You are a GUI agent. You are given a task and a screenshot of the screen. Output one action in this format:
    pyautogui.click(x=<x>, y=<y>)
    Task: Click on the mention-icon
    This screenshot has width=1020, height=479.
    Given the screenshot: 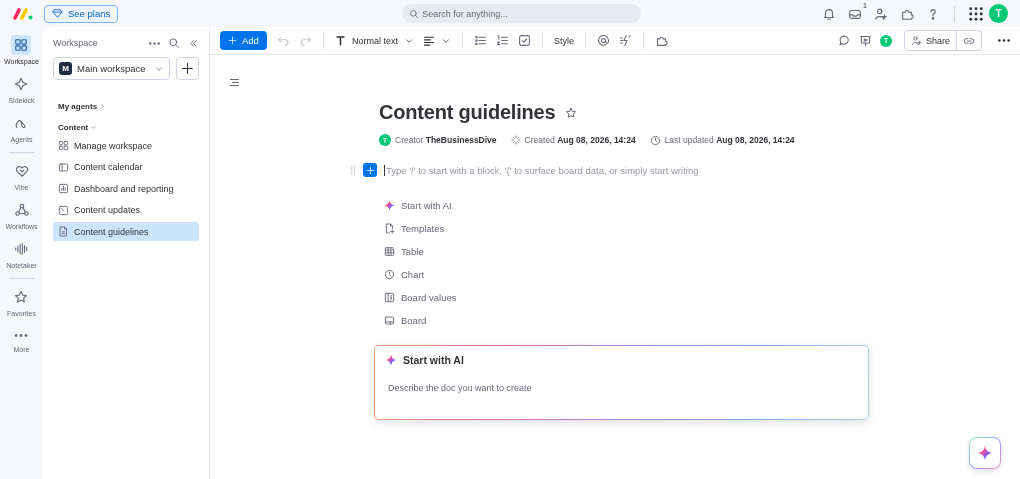 What is the action you would take?
    pyautogui.click(x=603, y=40)
    